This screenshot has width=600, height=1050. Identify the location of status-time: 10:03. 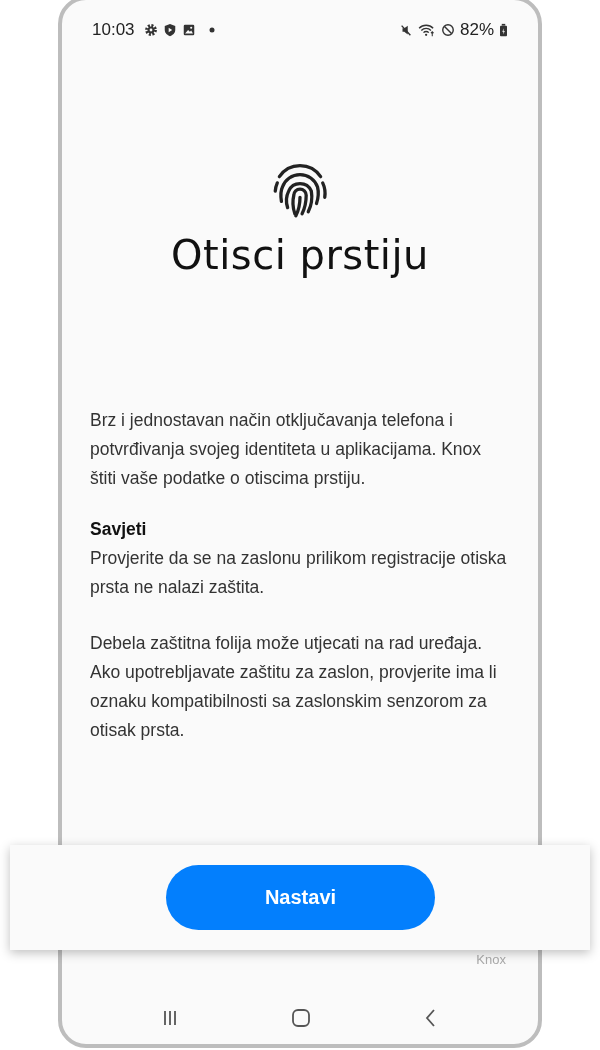
(113, 30).